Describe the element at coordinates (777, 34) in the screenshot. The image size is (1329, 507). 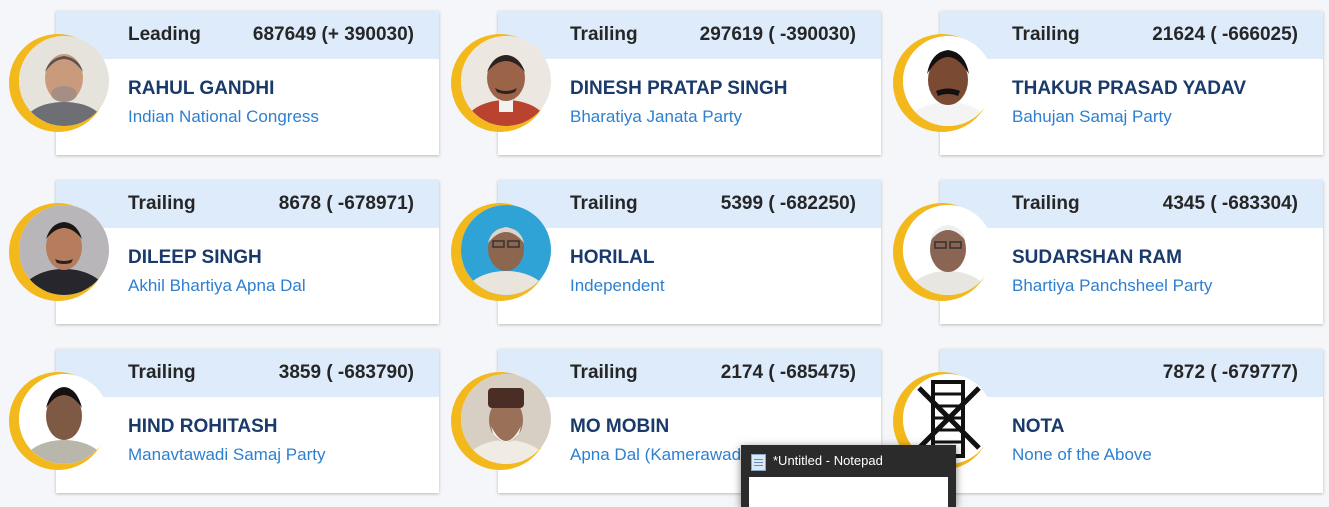
I see `vote-count: 297619 ( -390030)` at that location.